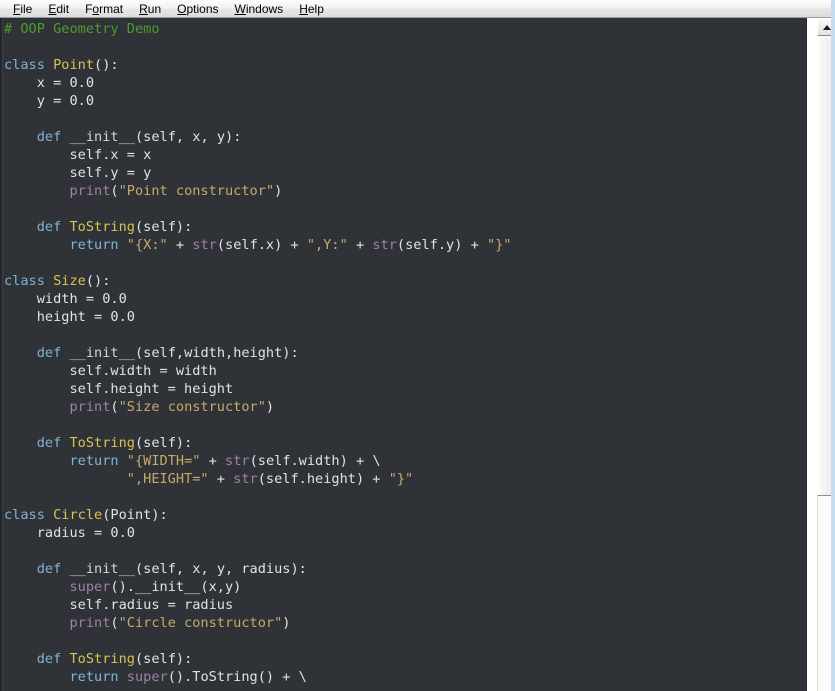  I want to click on menu-bar: File Edit Format Run Options Windows Help, so click(417, 9).